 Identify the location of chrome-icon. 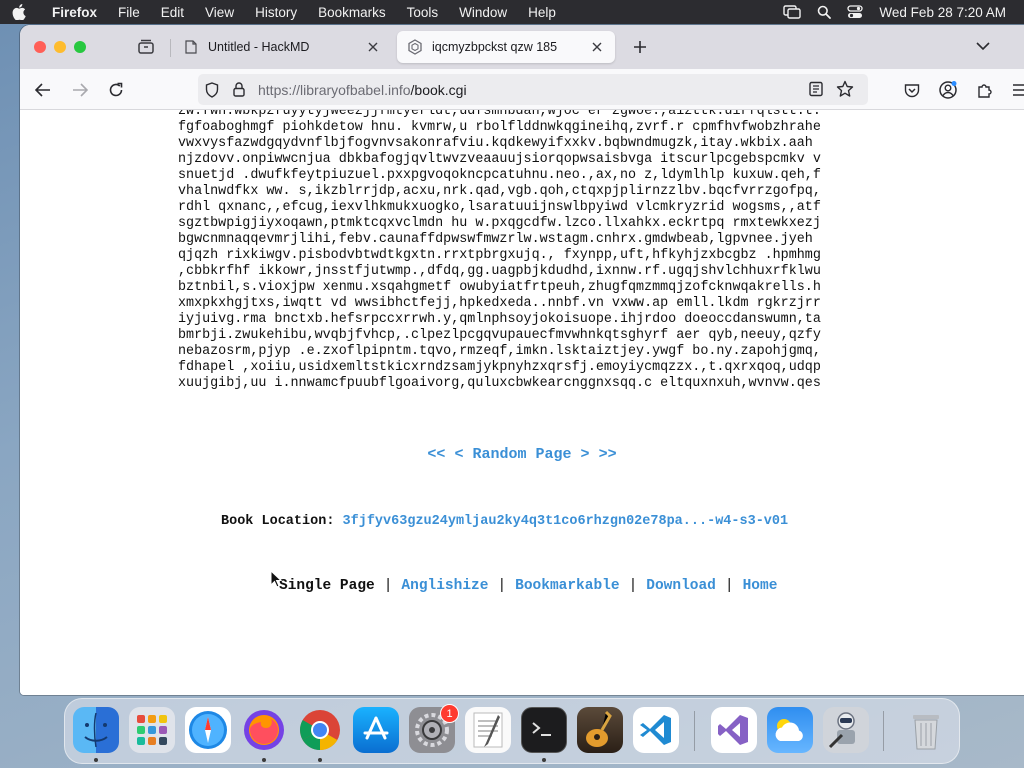
(320, 730).